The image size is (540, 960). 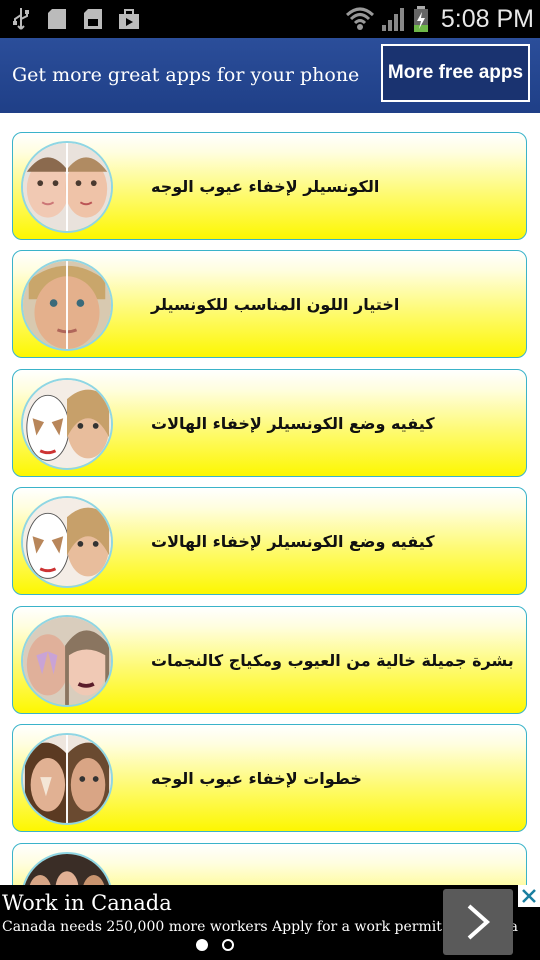 I want to click on more-free-apps-button: More free apps, so click(x=455, y=73).